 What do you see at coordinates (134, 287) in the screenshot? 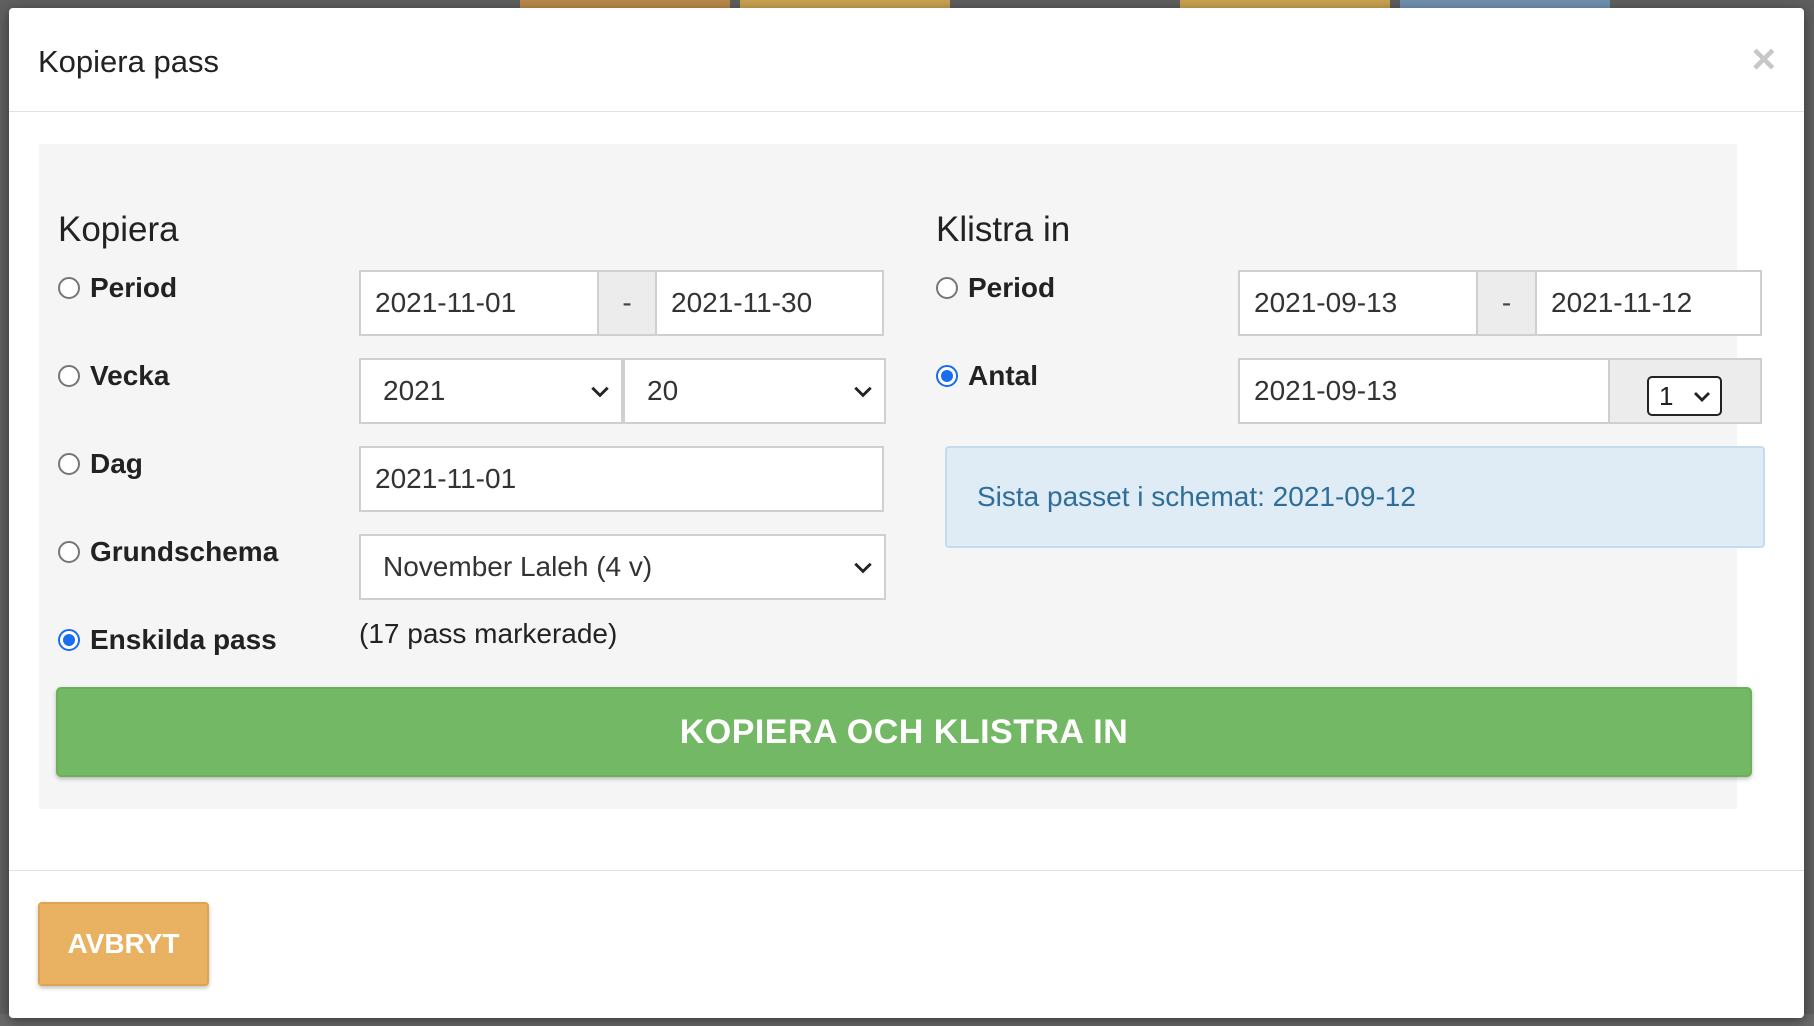
I see `copy-period-label: Period` at bounding box center [134, 287].